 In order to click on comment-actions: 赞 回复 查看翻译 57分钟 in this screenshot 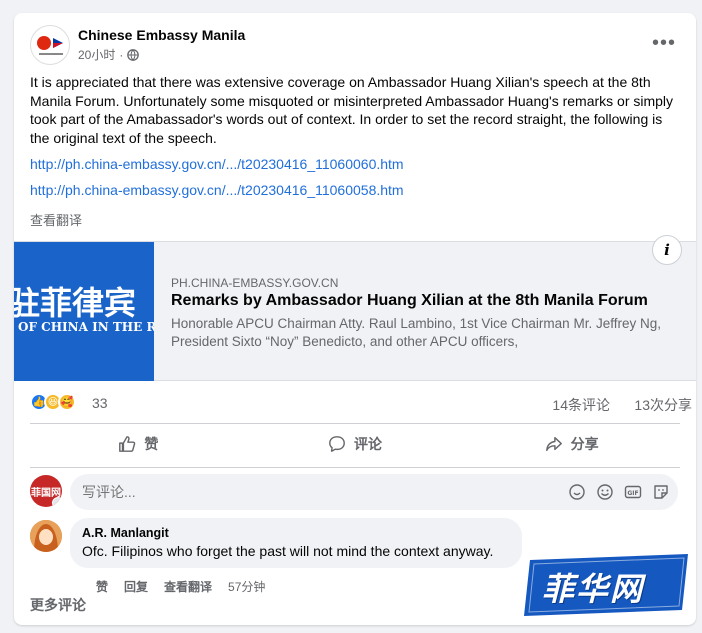, I will do `click(180, 586)`.